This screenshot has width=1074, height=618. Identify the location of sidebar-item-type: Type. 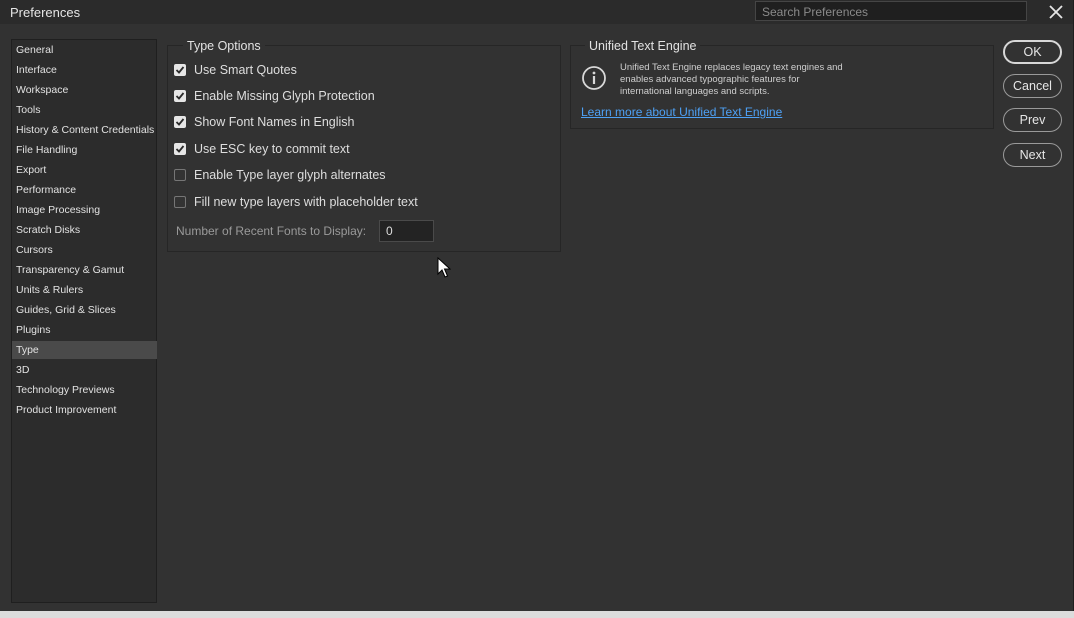
(84, 350).